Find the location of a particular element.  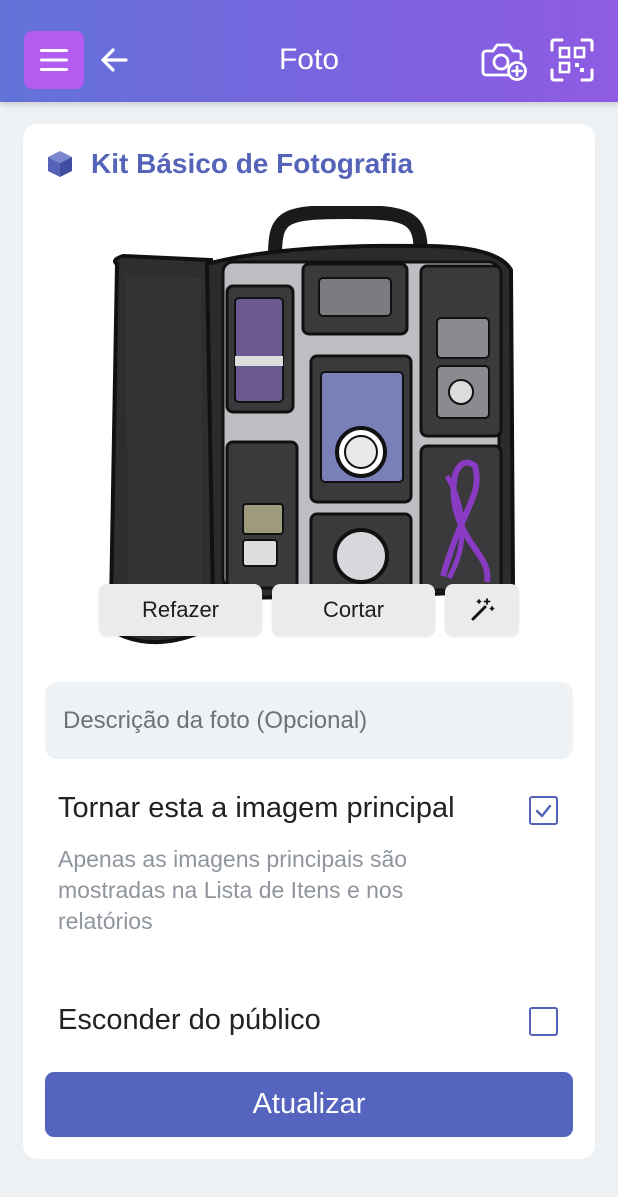

scan-button is located at coordinates (572, 60).